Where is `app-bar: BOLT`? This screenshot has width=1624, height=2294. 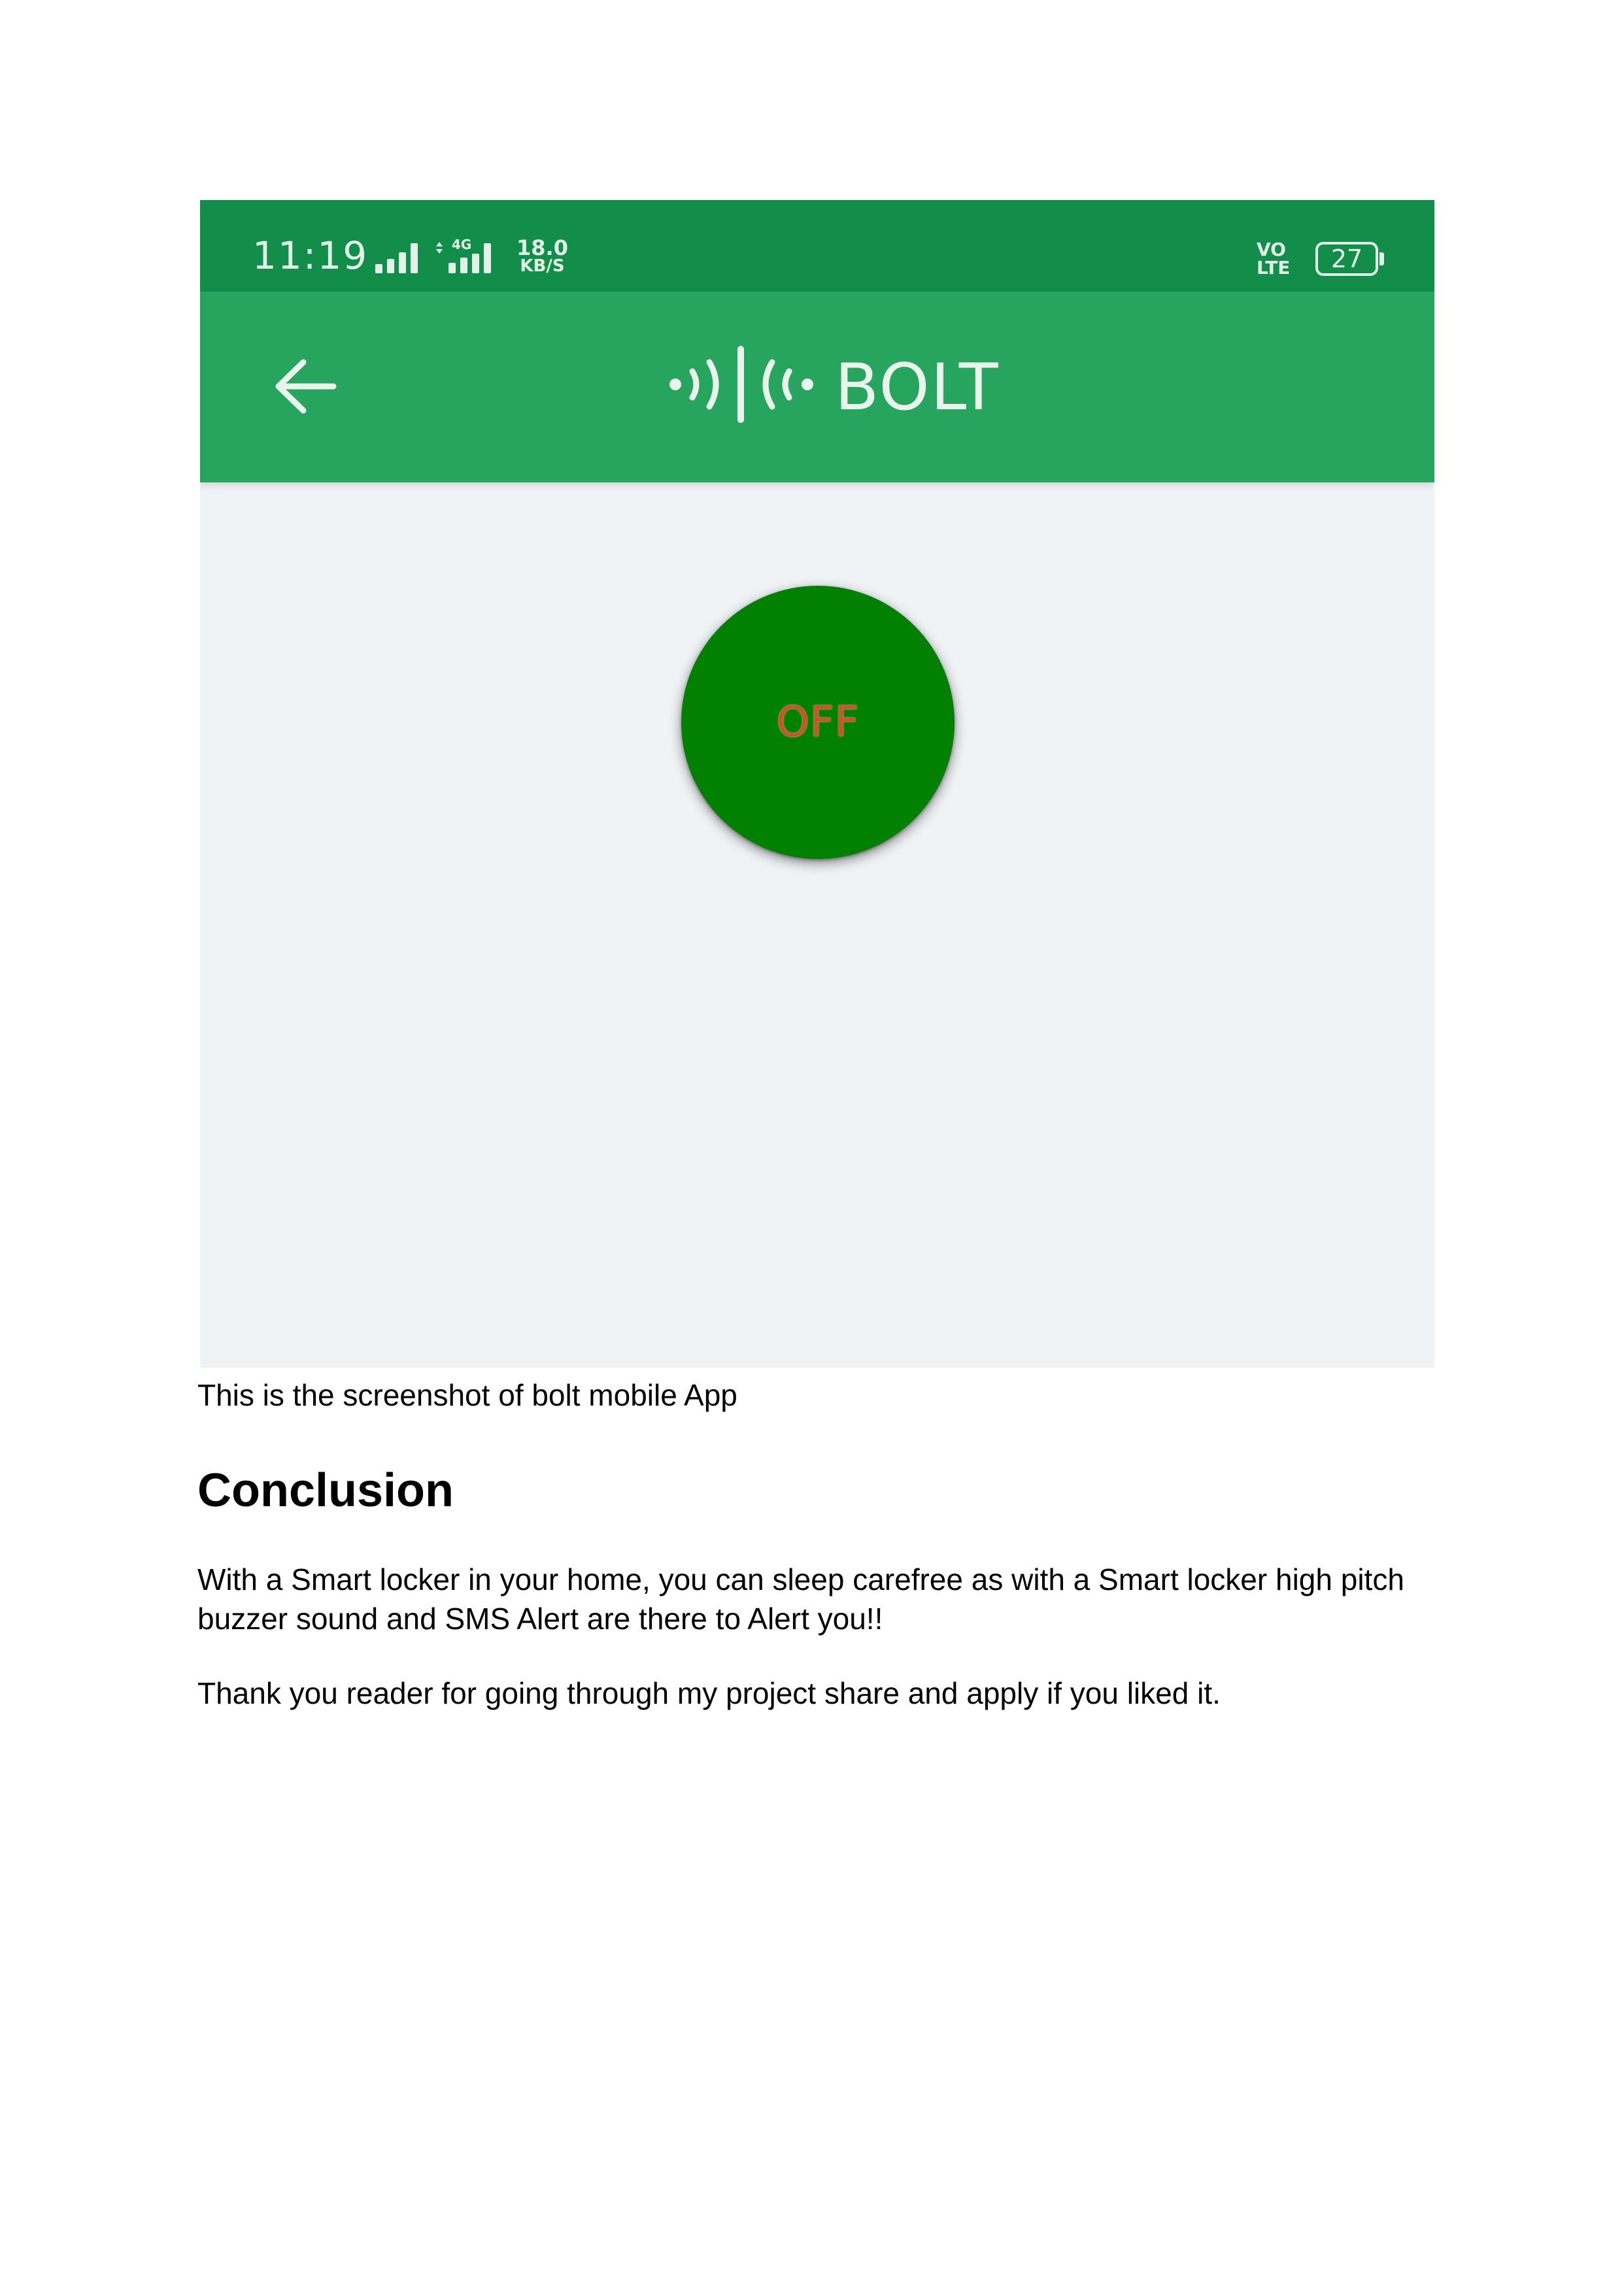
app-bar: BOLT is located at coordinates (817, 387).